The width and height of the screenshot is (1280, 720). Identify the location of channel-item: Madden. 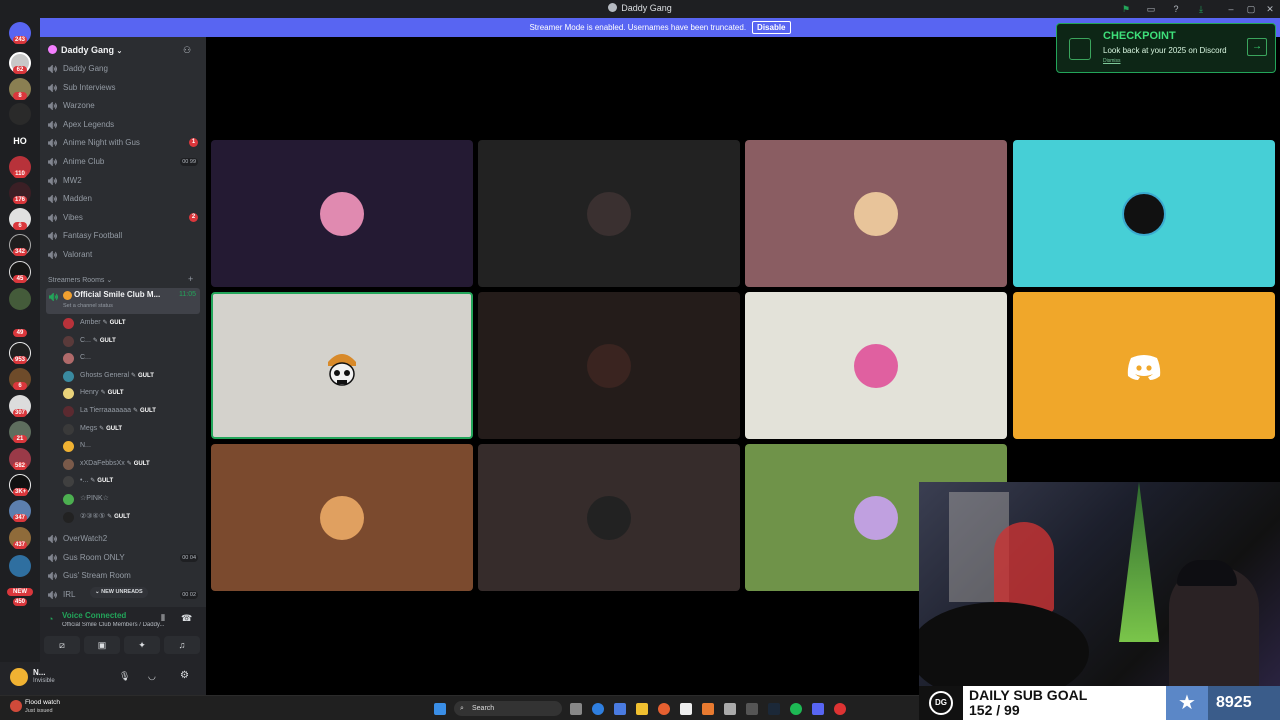
(124, 199).